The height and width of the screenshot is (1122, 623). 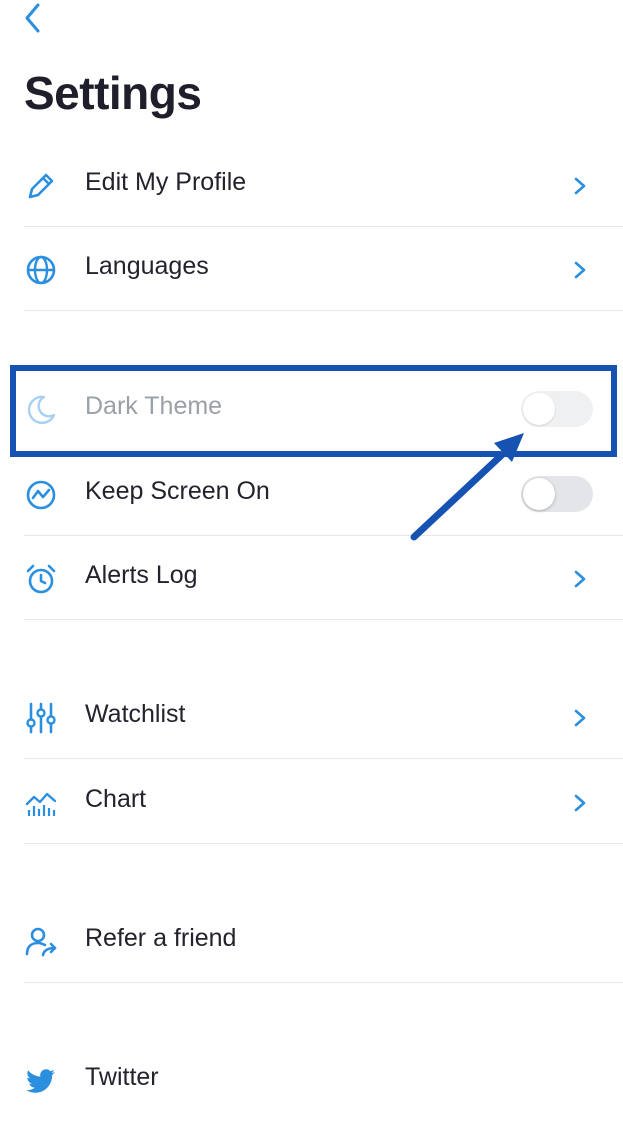 What do you see at coordinates (41, 186) in the screenshot?
I see `pencil-icon` at bounding box center [41, 186].